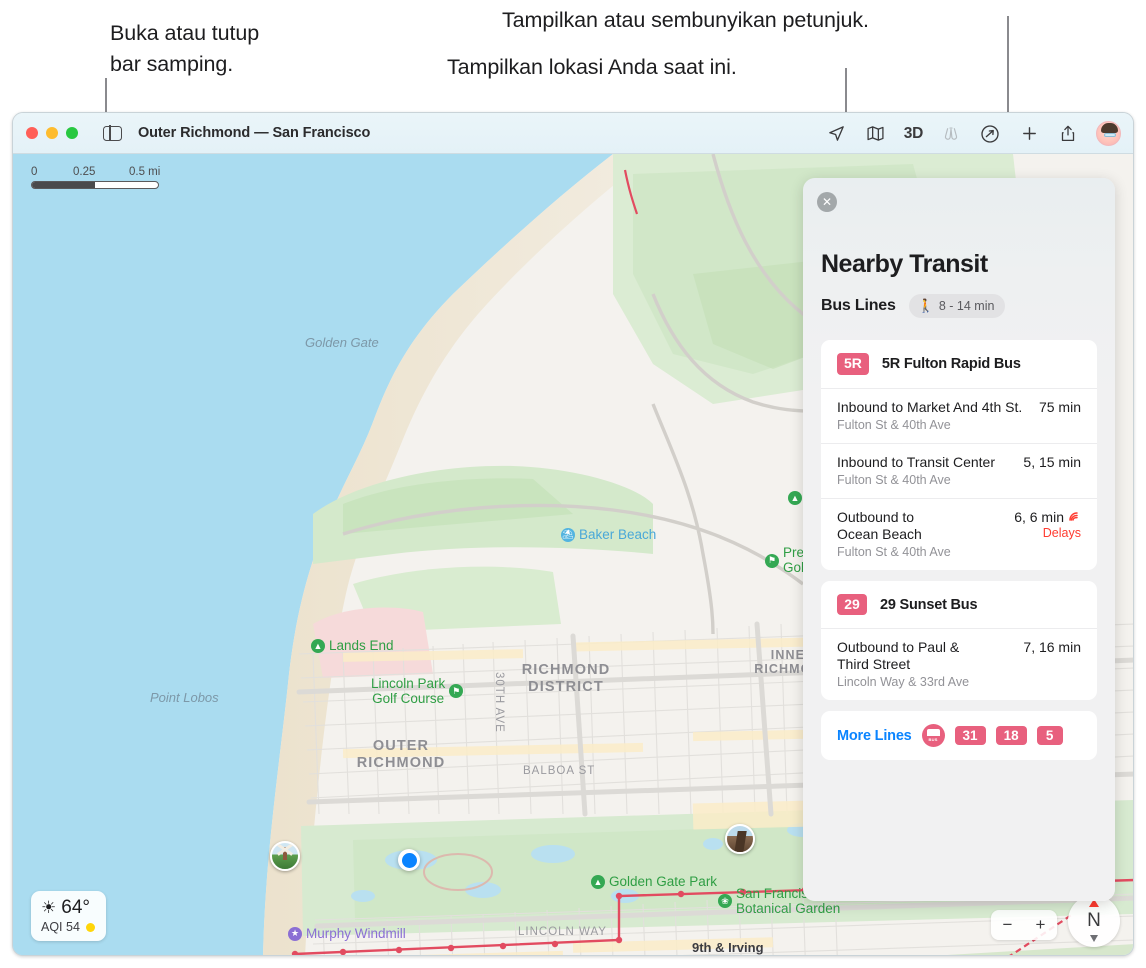 The image size is (1146, 968). What do you see at coordinates (951, 363) in the screenshot?
I see `route-name: 5R Fulton Rapid Bus` at bounding box center [951, 363].